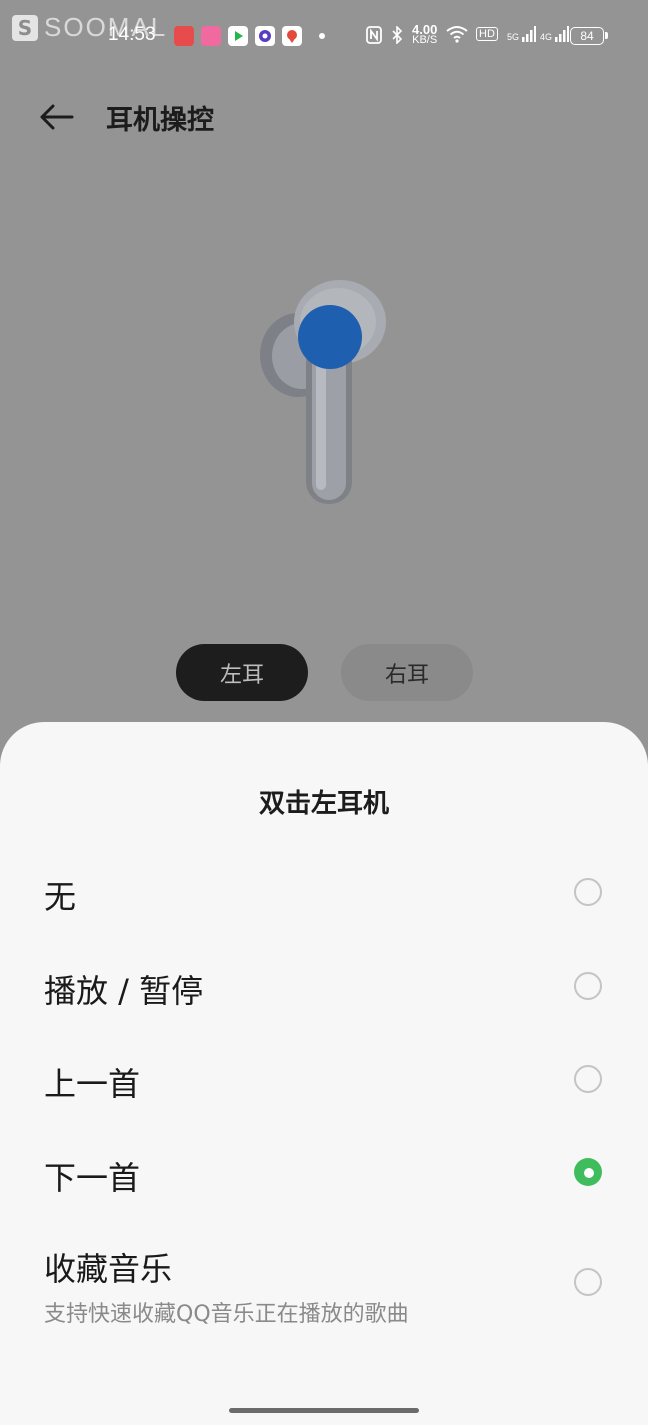 The image size is (648, 1425). Describe the element at coordinates (324, 1410) in the screenshot. I see `home-indicator` at that location.